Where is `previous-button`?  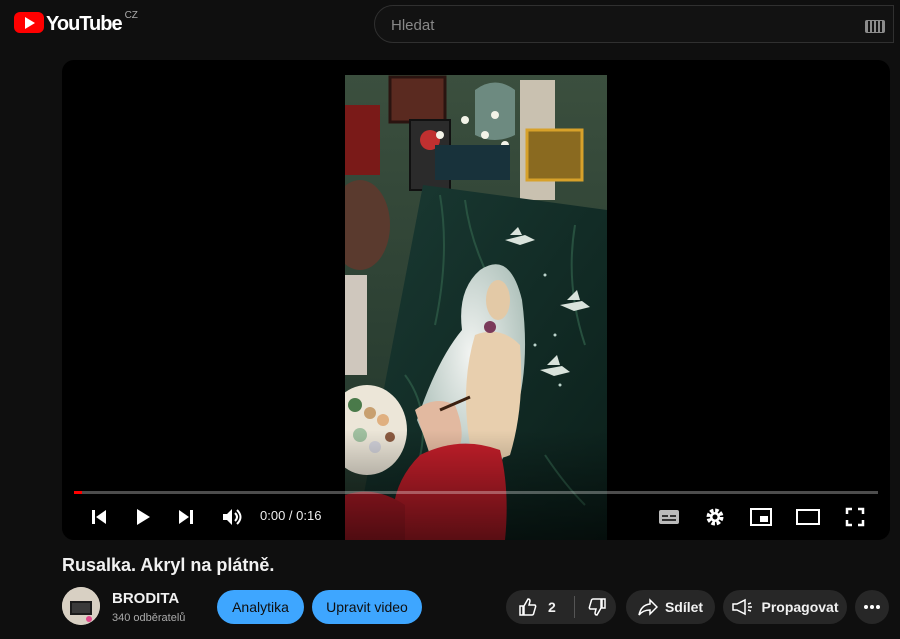 previous-button is located at coordinates (99, 517).